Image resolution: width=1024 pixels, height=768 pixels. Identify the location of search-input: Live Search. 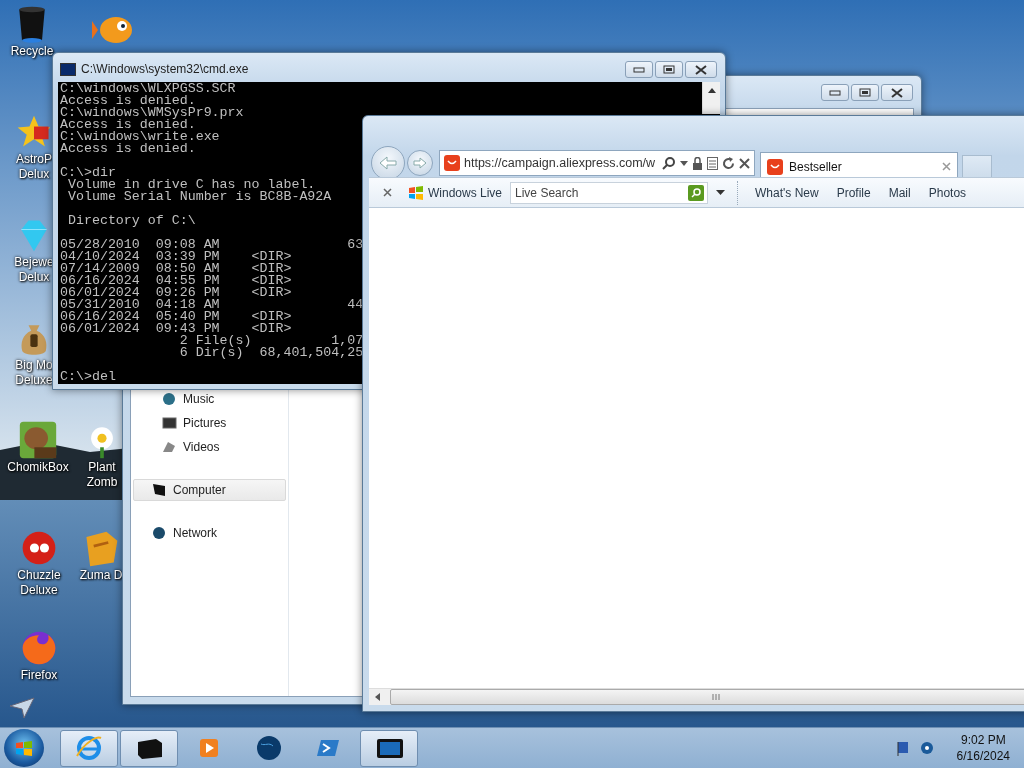
(600, 192).